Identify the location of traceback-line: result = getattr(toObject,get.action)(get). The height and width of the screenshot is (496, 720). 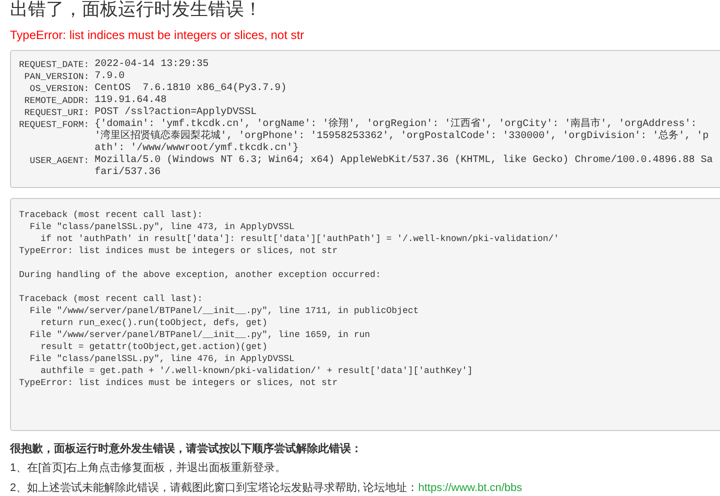
(154, 347).